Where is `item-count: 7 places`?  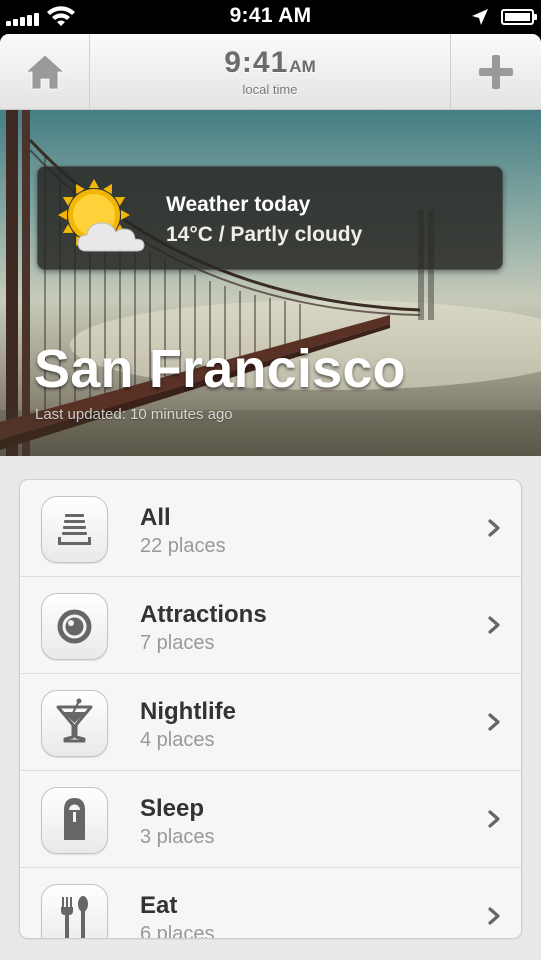
item-count: 7 places is located at coordinates (177, 643).